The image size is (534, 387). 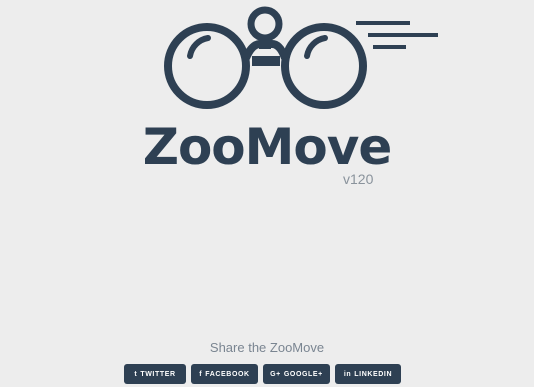 I want to click on twitter-share-button: t TWITTER, so click(x=155, y=374).